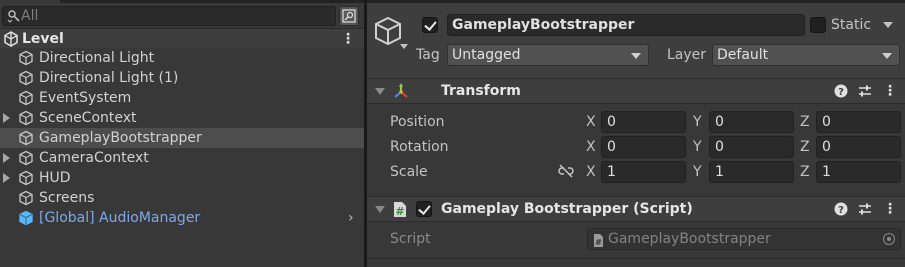 Image resolution: width=905 pixels, height=267 pixels. I want to click on layer-value: Default, so click(743, 55).